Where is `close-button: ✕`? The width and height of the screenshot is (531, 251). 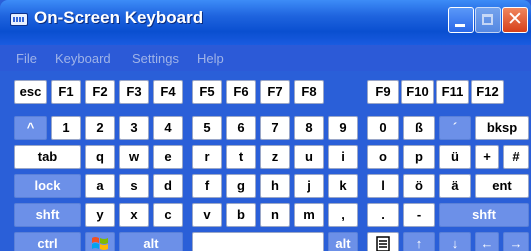 close-button: ✕ is located at coordinates (515, 20).